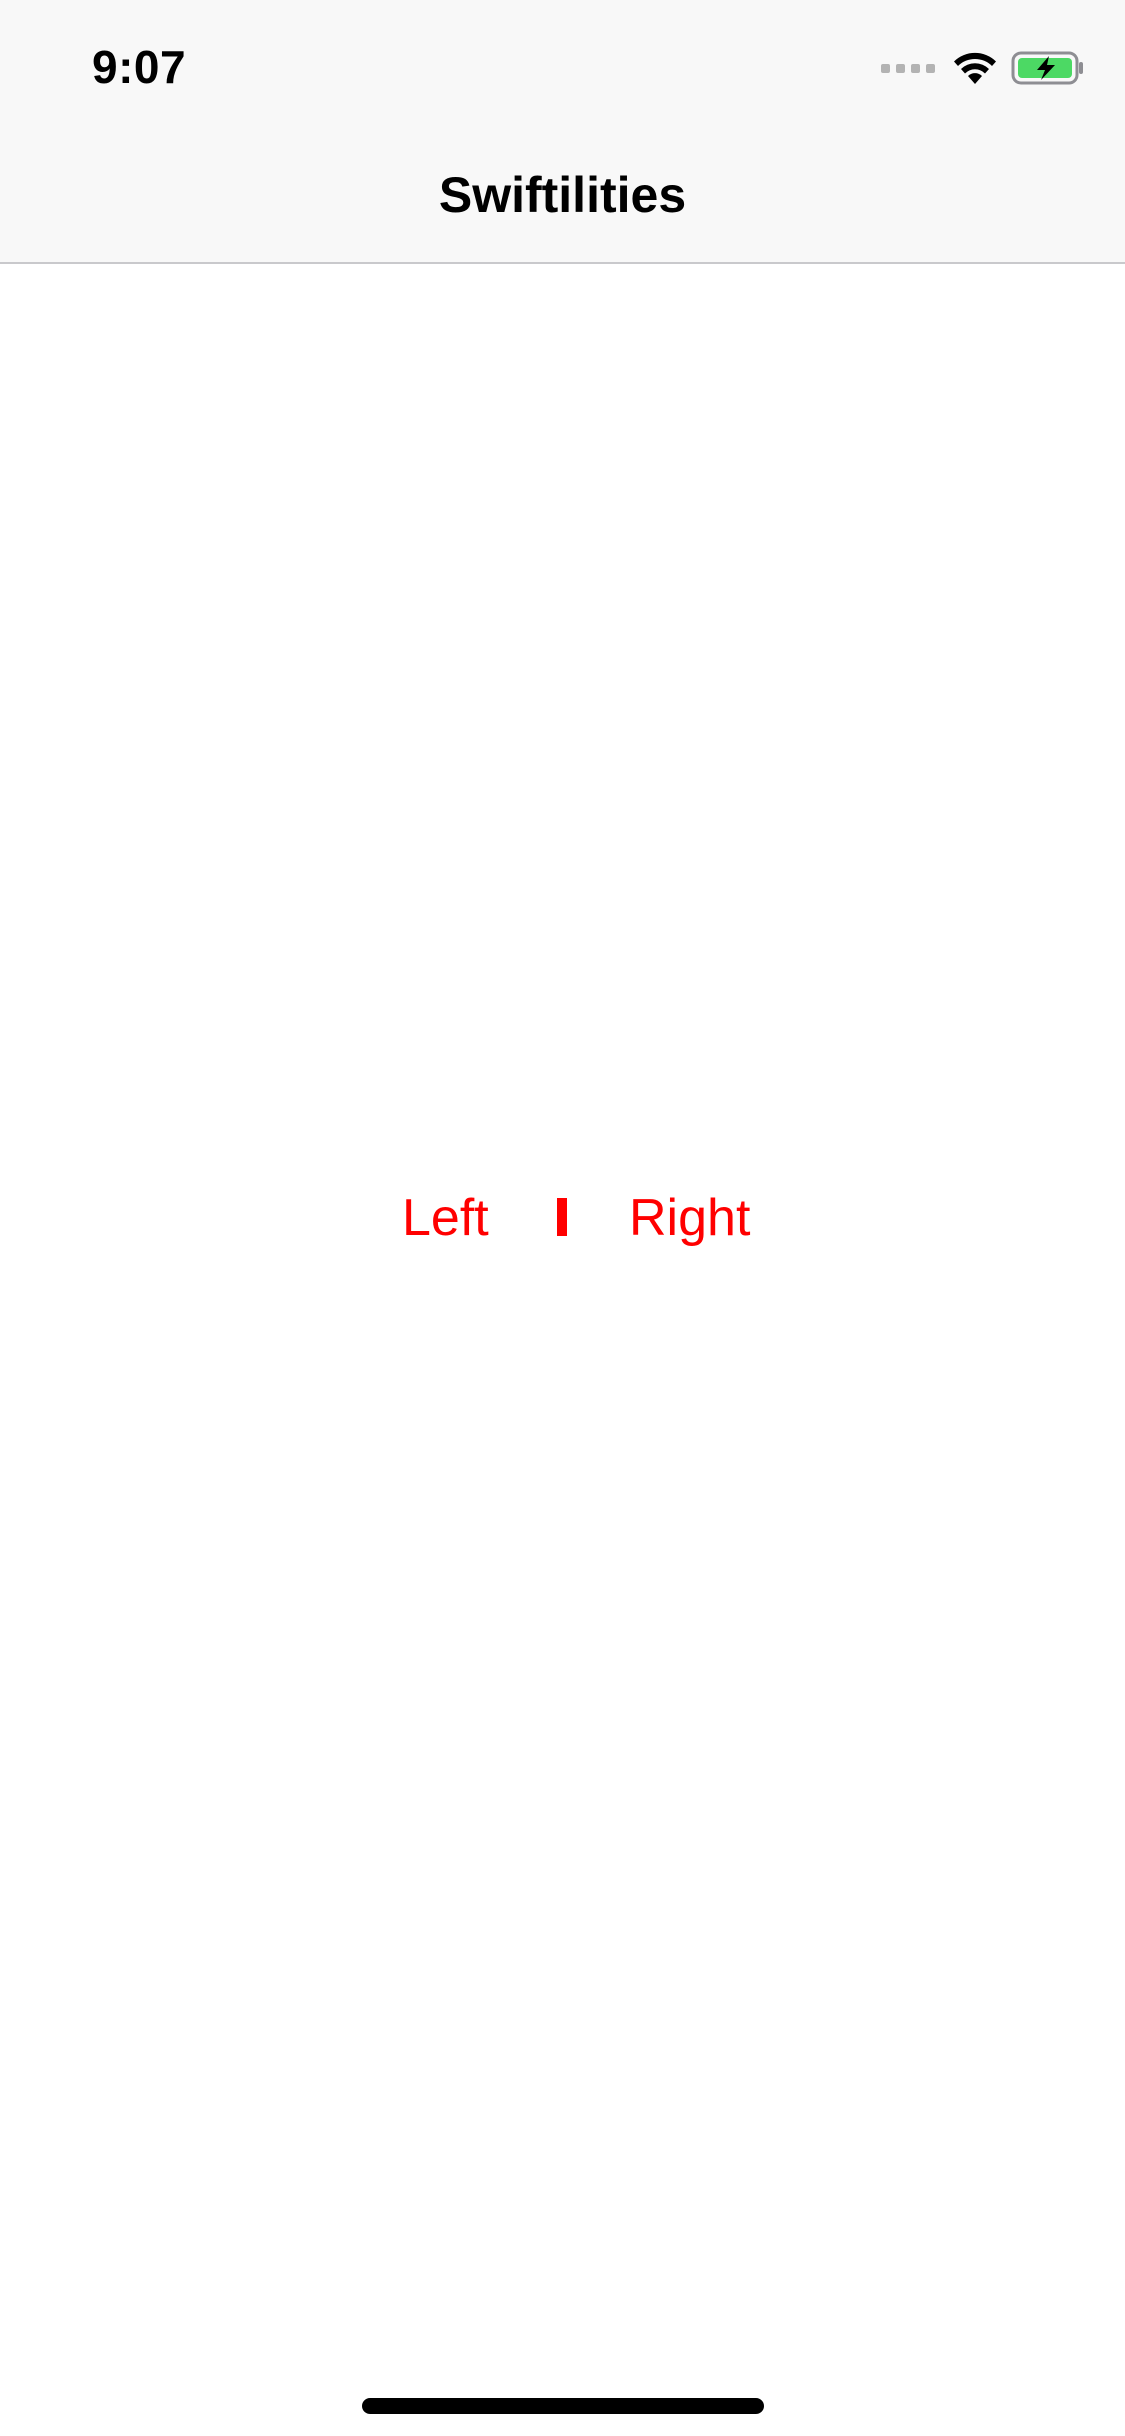 Image resolution: width=1125 pixels, height=2436 pixels. Describe the element at coordinates (562, 132) in the screenshot. I see `navigation-header: 9:07 Swiftilities` at that location.